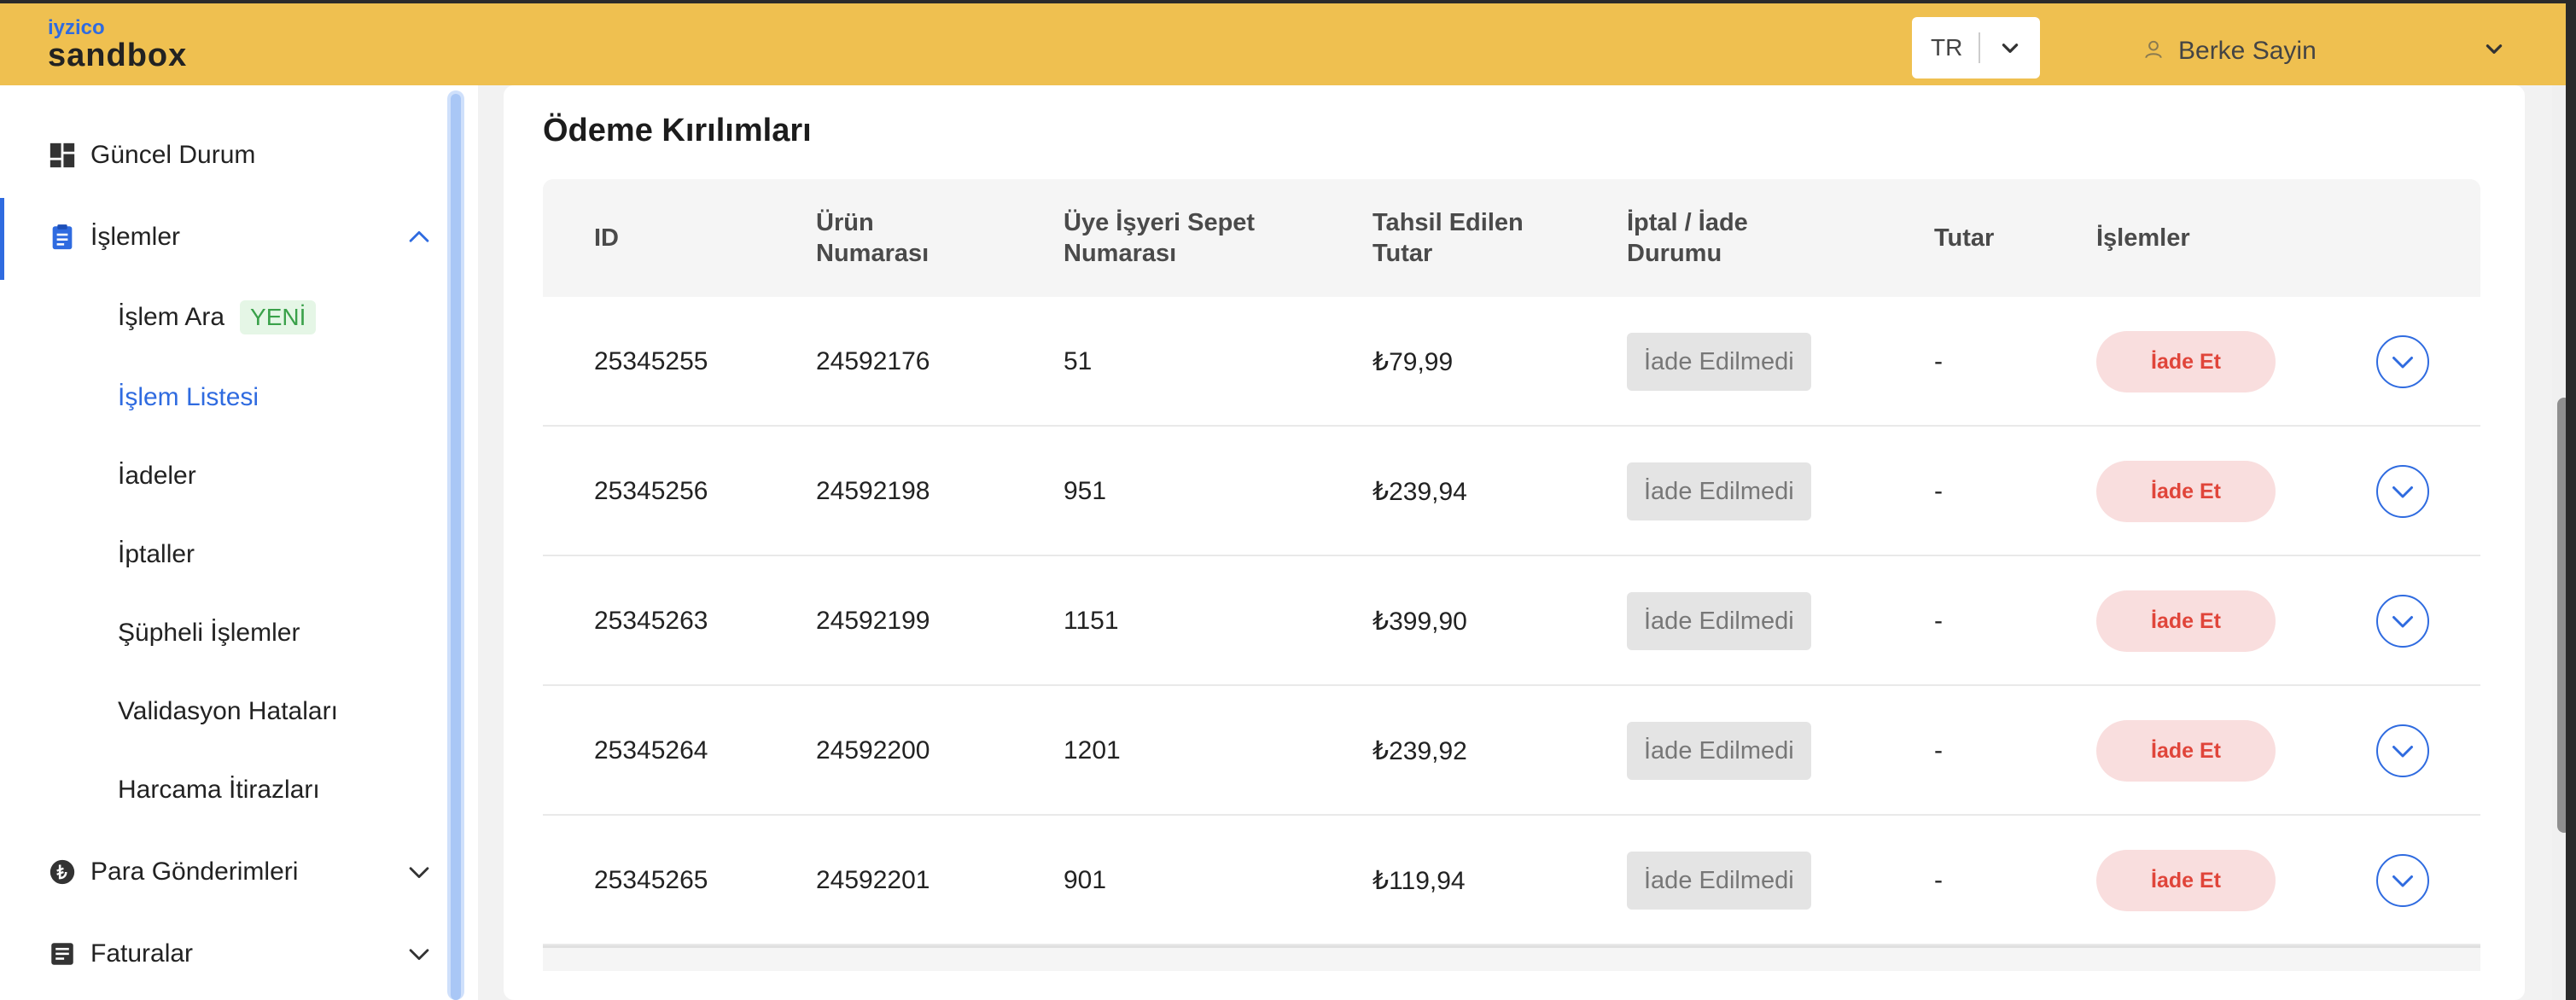 This screenshot has height=1000, width=2576. Describe the element at coordinates (222, 953) in the screenshot. I see `sidebar-item-faturalar: Faturalar` at that location.